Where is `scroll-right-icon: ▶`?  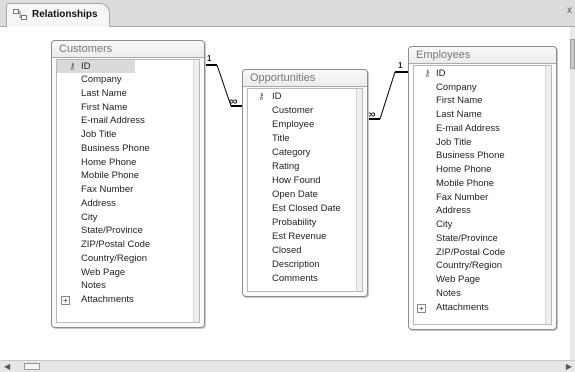 scroll-right-icon: ▶ is located at coordinates (569, 366).